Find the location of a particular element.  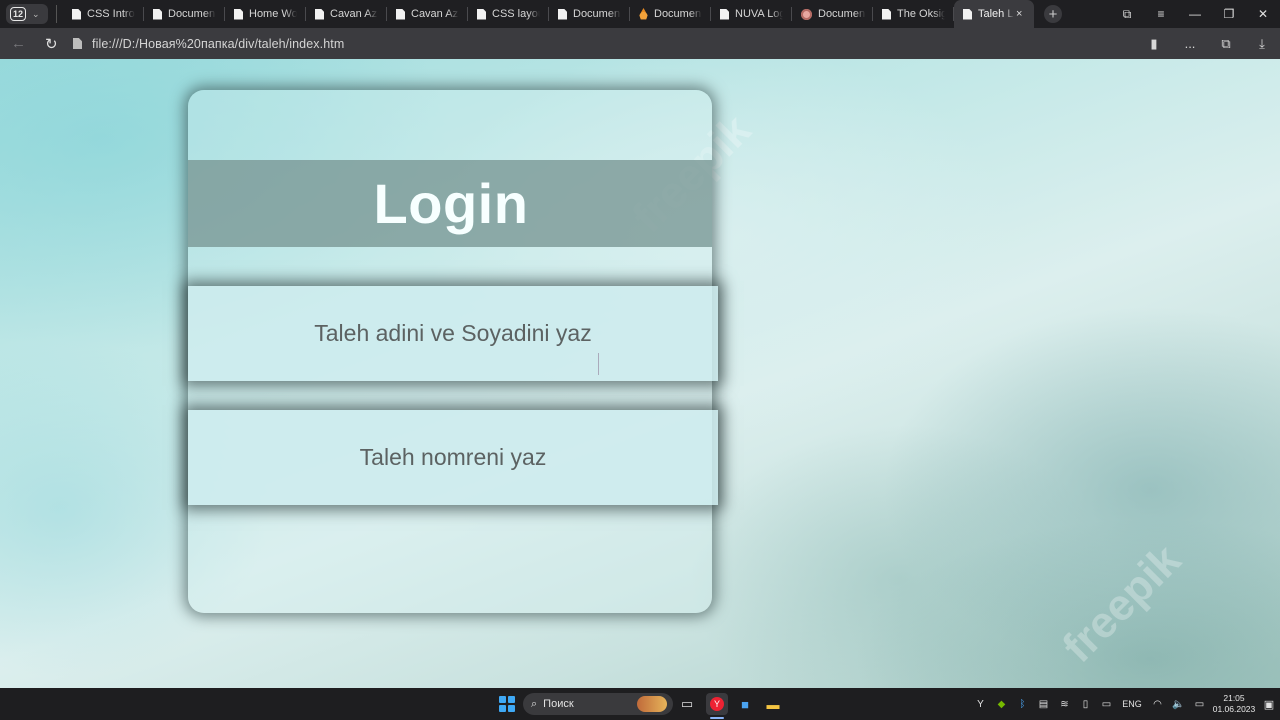

phone-input is located at coordinates (453, 457).